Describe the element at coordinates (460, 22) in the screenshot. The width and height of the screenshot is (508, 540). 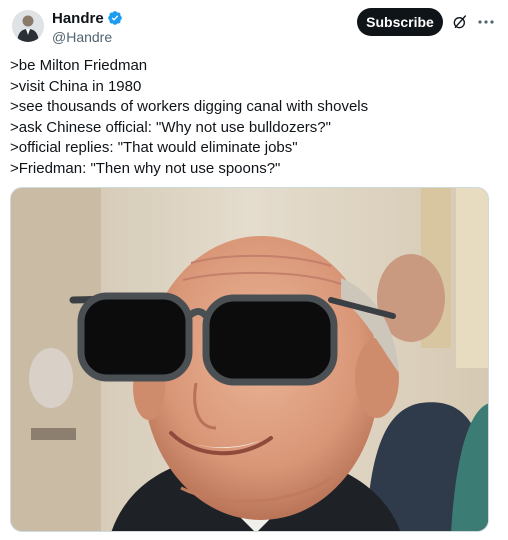
I see `grok-icon` at that location.